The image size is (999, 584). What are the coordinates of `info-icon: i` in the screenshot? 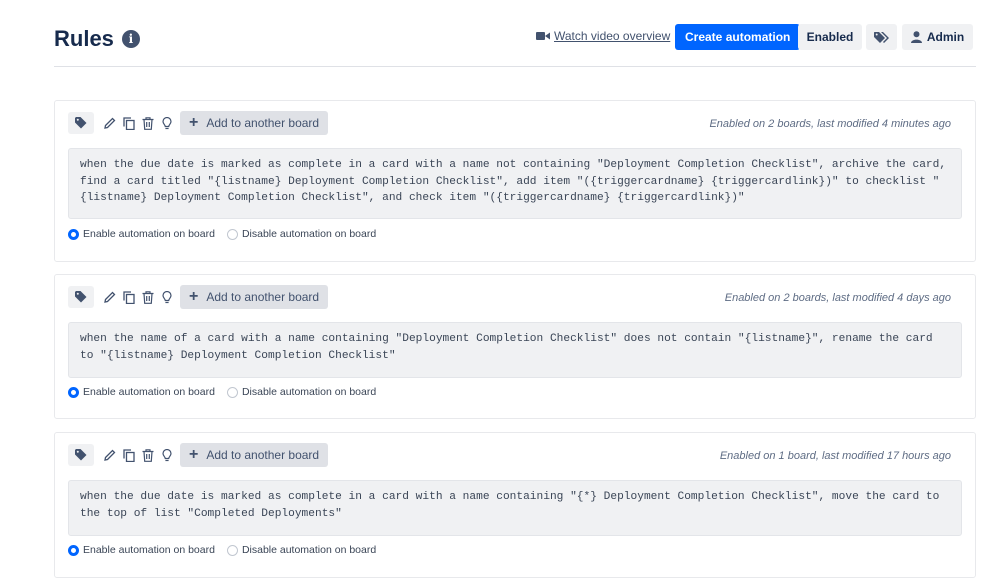 It's located at (130, 39).